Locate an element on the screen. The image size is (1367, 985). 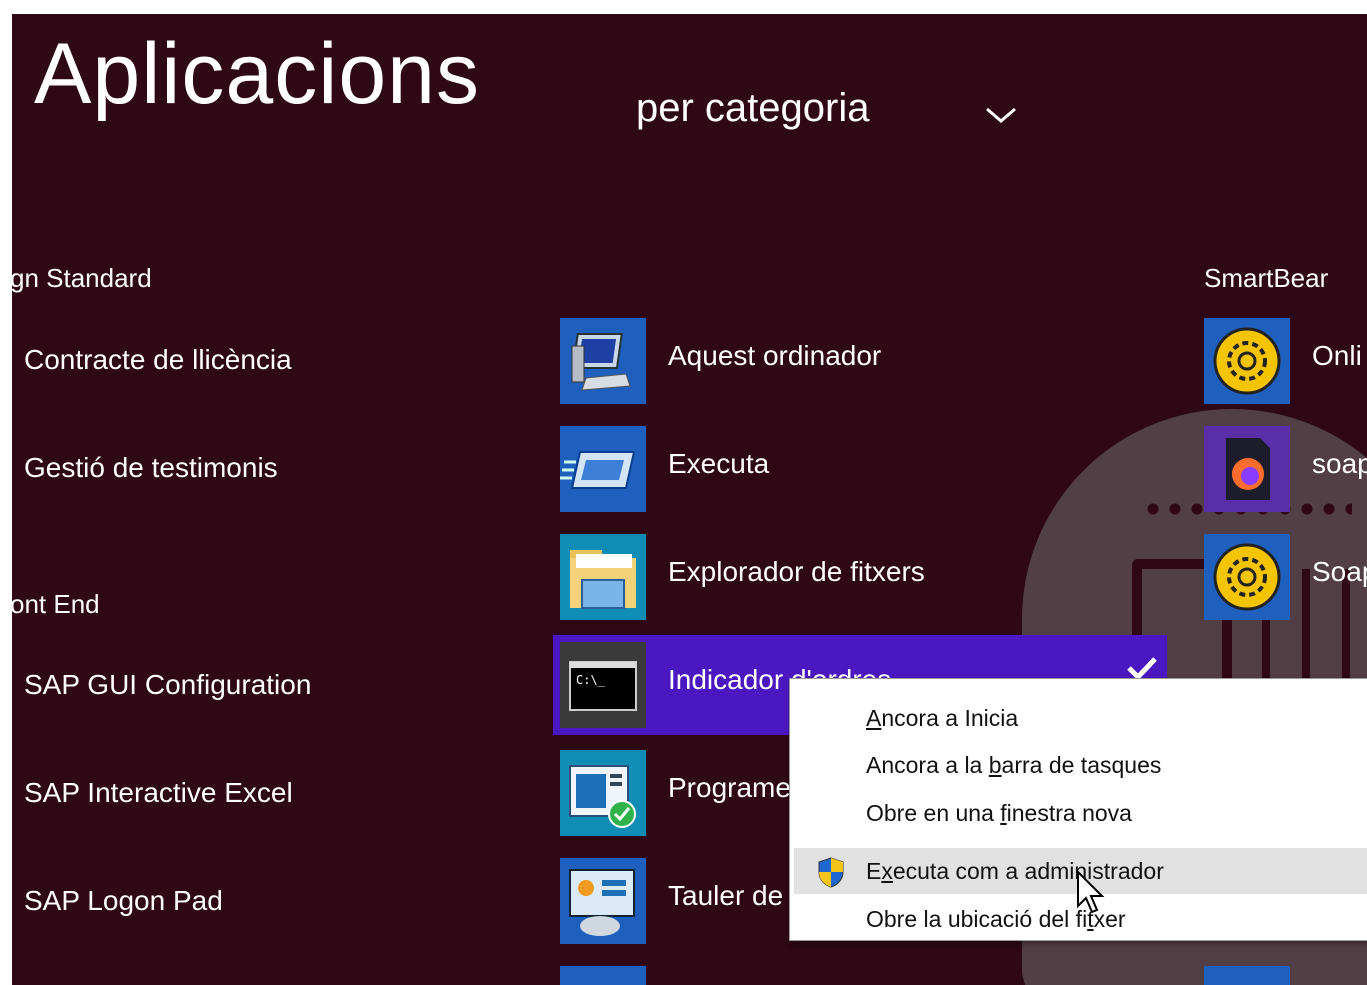
menu-accelerator: A is located at coordinates (874, 718).